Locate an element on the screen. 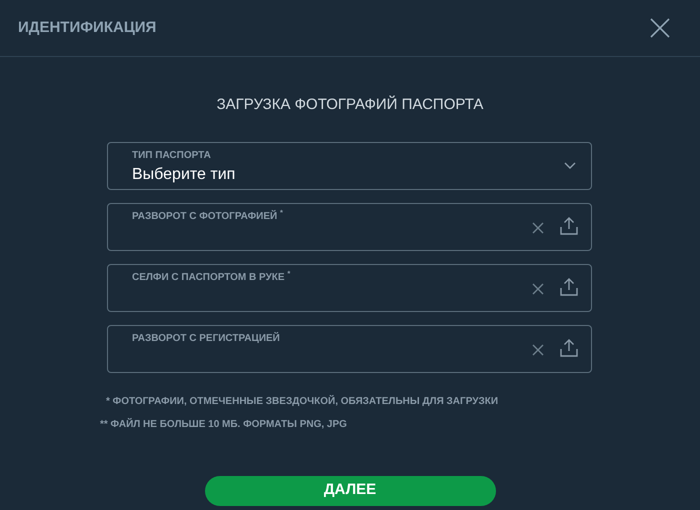  footnote: ** ФАЙЛ НЕ БОЛЬШЕ 10 МБ. ФОРМАТЫ PNG, JPG is located at coordinates (224, 424).